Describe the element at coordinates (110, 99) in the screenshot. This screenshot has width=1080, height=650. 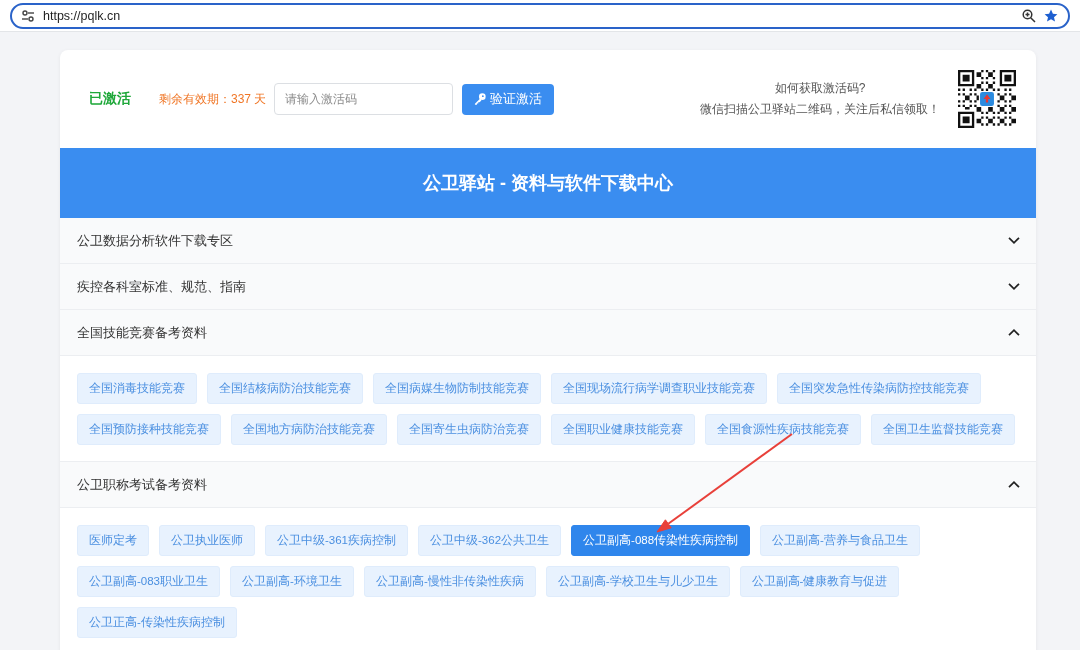
I see `activation-status: 已激活` at that location.